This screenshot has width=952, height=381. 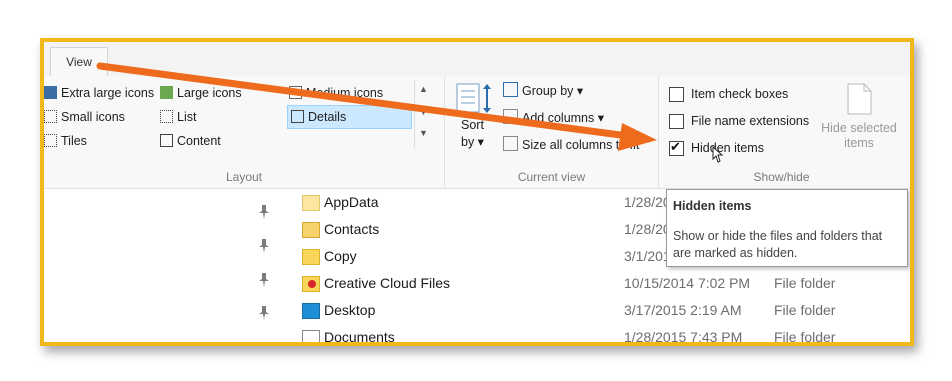 I want to click on annotation-arrow-icon, so click(x=376, y=106).